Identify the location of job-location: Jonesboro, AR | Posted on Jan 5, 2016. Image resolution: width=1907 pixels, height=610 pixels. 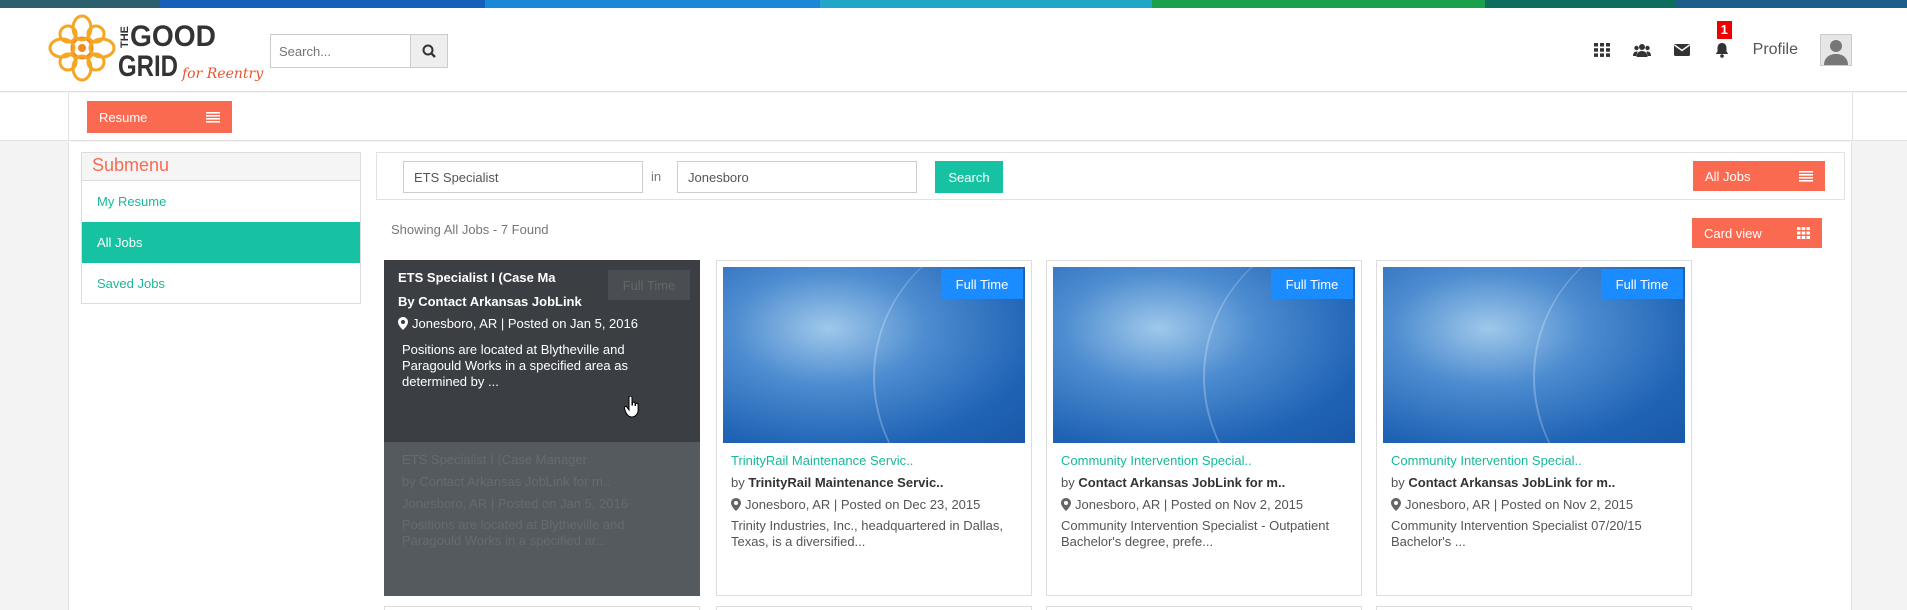
(518, 323).